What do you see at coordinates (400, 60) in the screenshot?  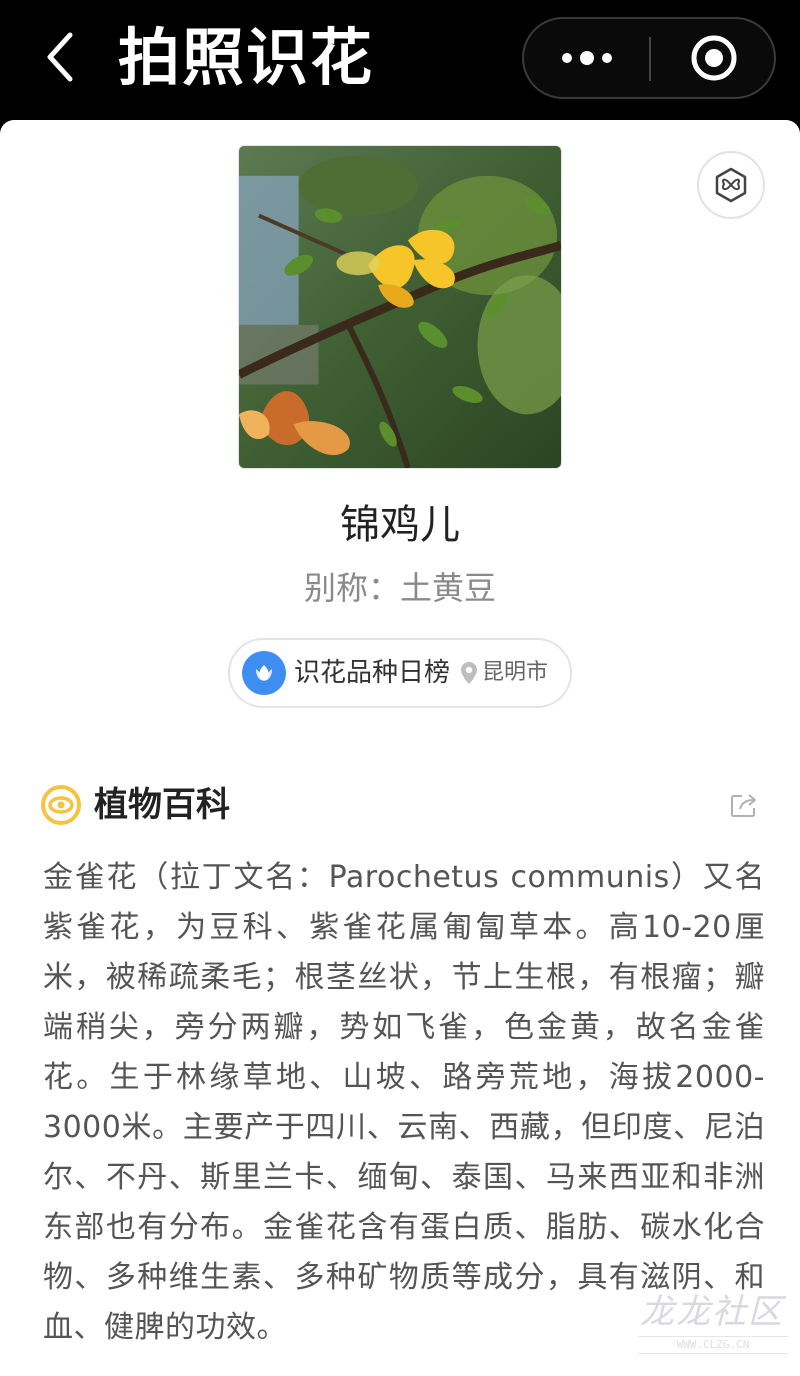 I see `top-navbar: 拍照识花` at bounding box center [400, 60].